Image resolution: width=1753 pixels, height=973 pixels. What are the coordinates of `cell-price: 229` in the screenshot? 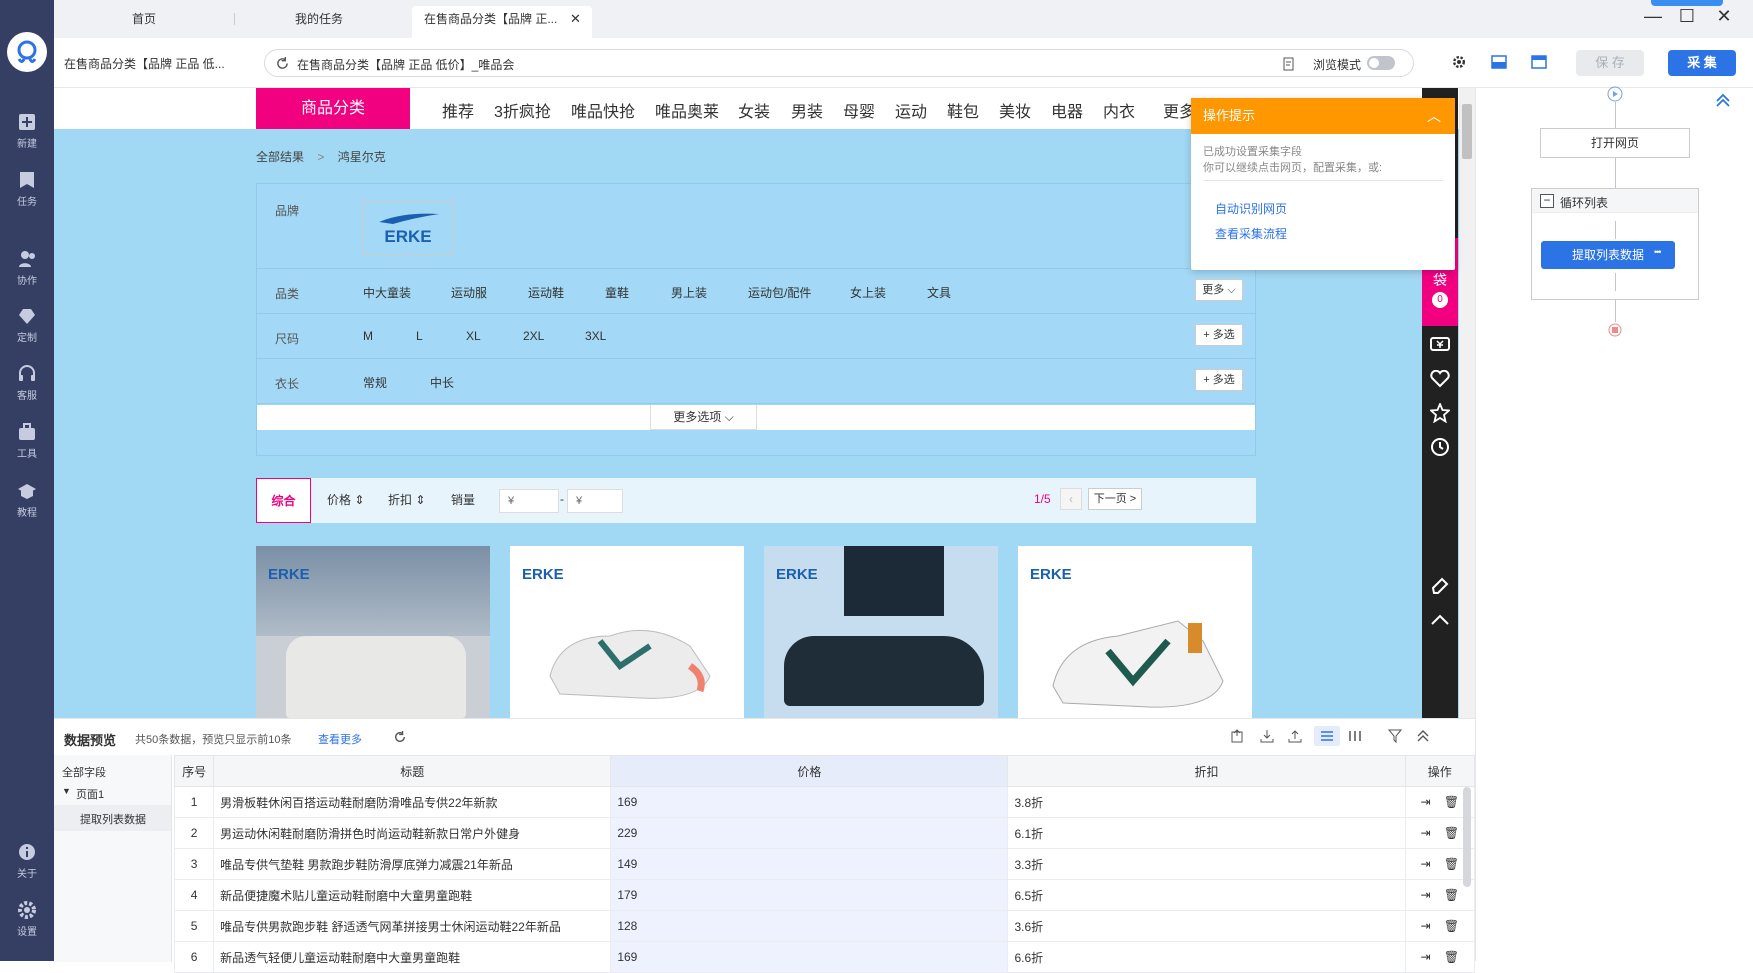 It's located at (809, 833).